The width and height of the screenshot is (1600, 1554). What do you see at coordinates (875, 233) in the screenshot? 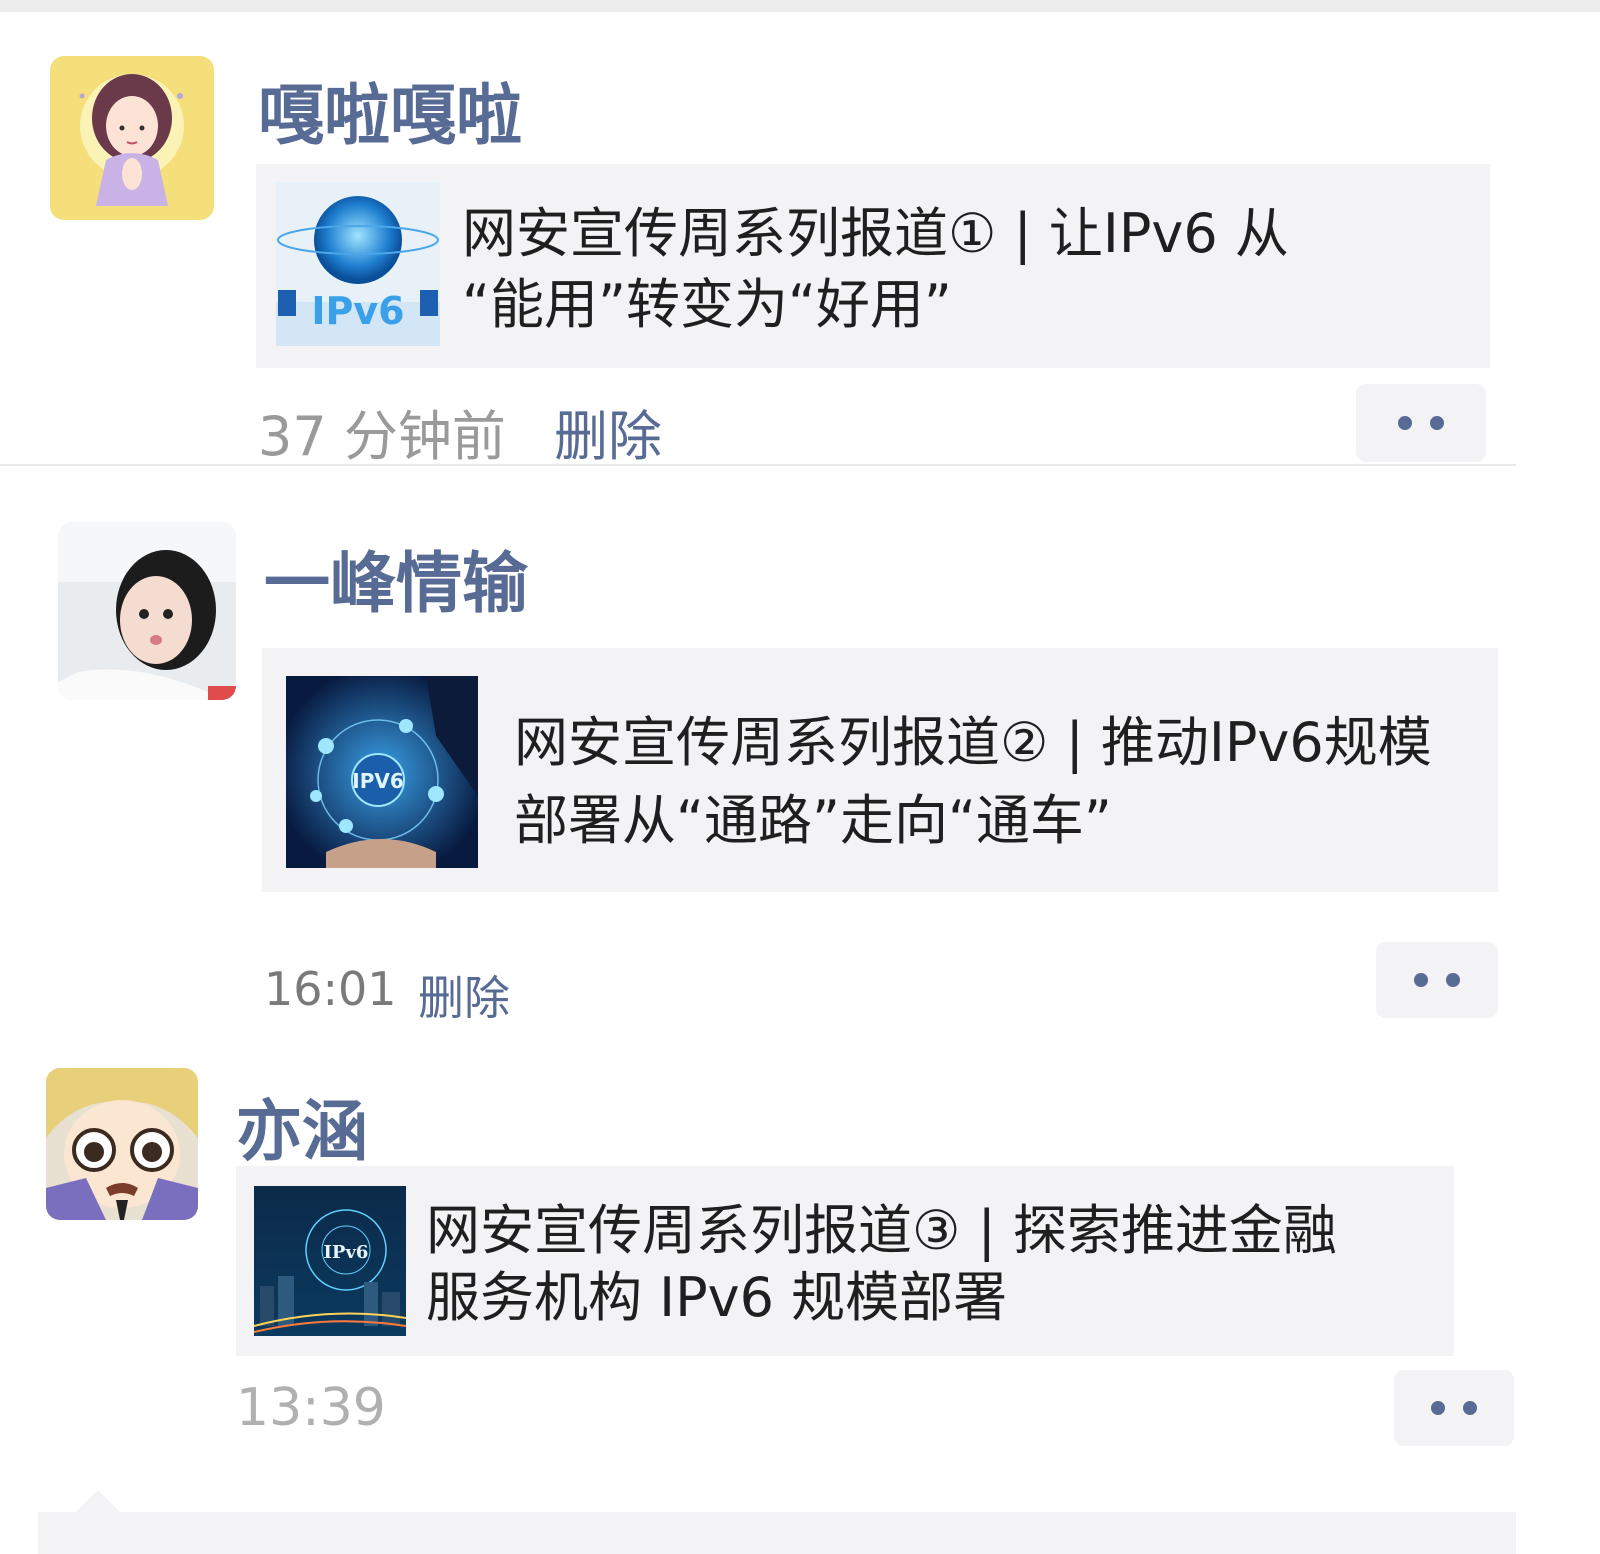
I see `article-title-line: 网安宣传周系列报道① | 让IPv6 从` at bounding box center [875, 233].